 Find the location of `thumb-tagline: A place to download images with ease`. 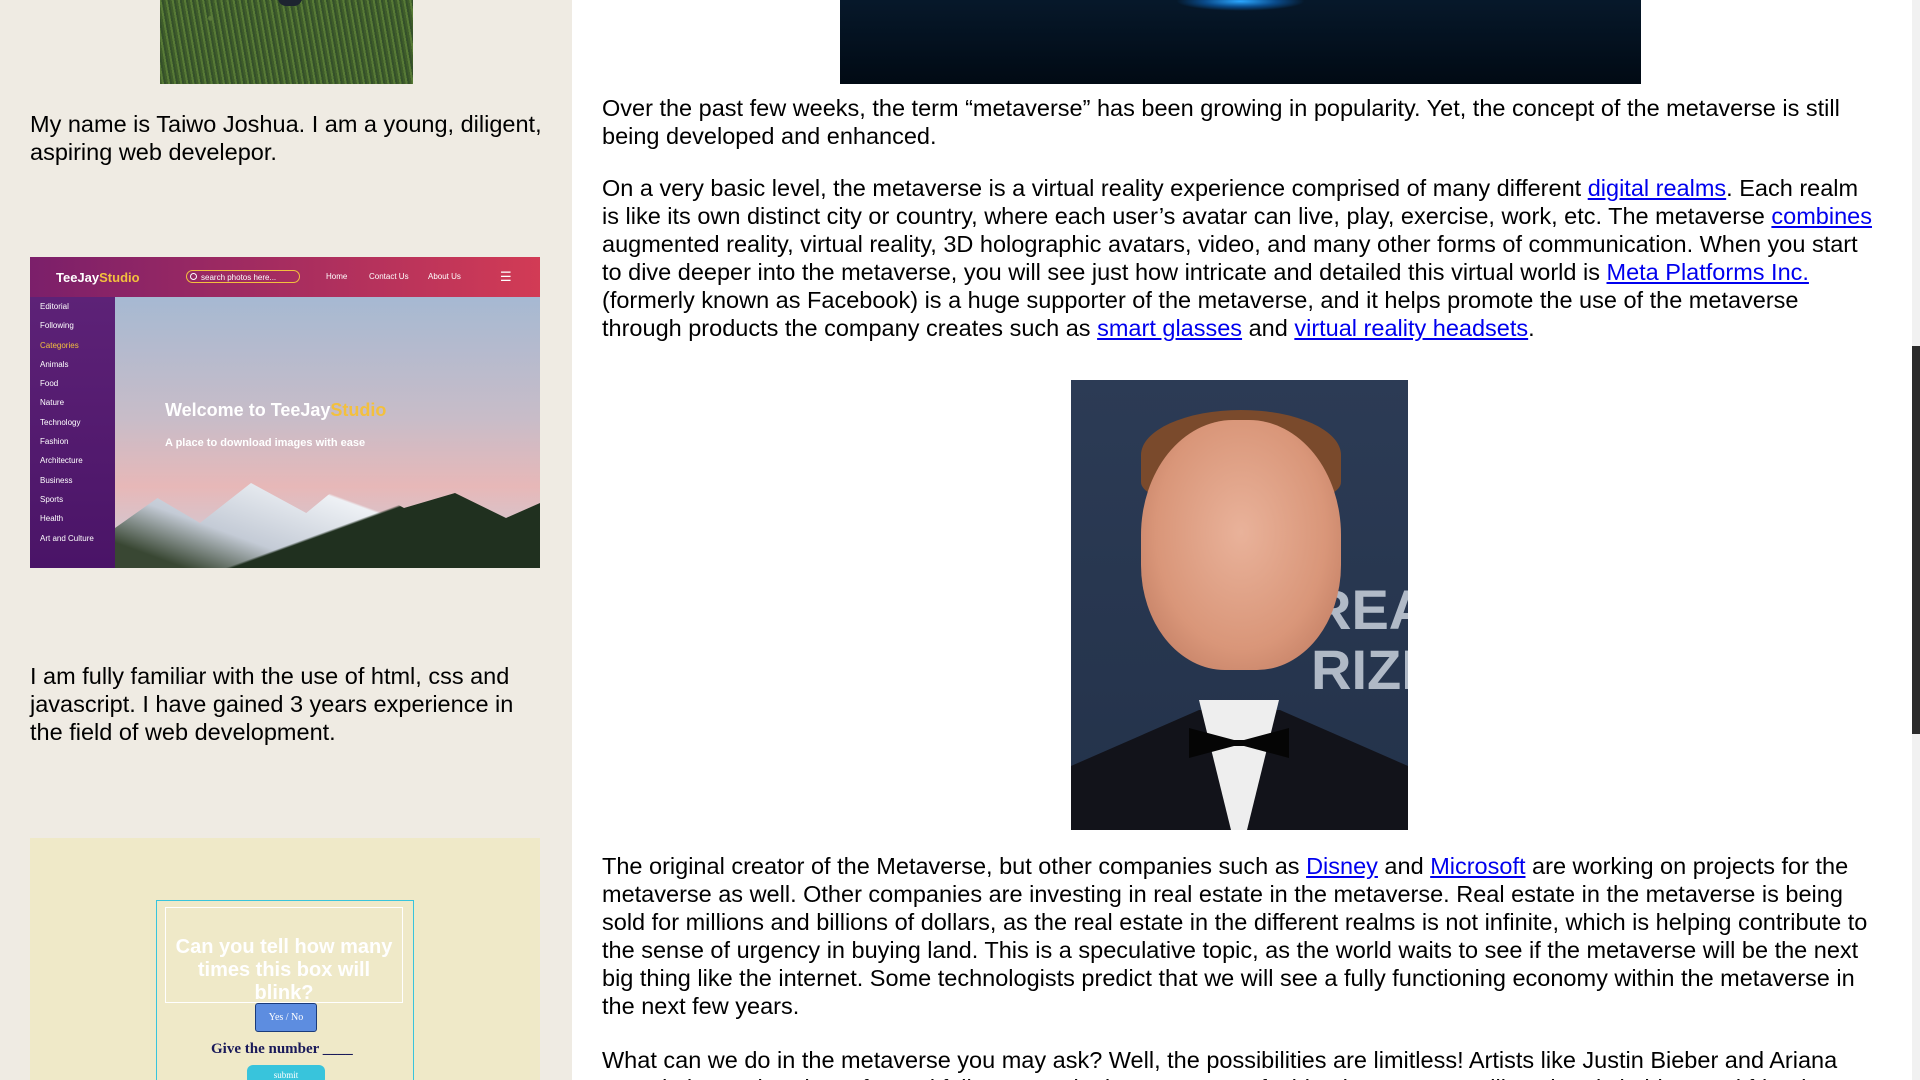

thumb-tagline: A place to download images with ease is located at coordinates (265, 443).